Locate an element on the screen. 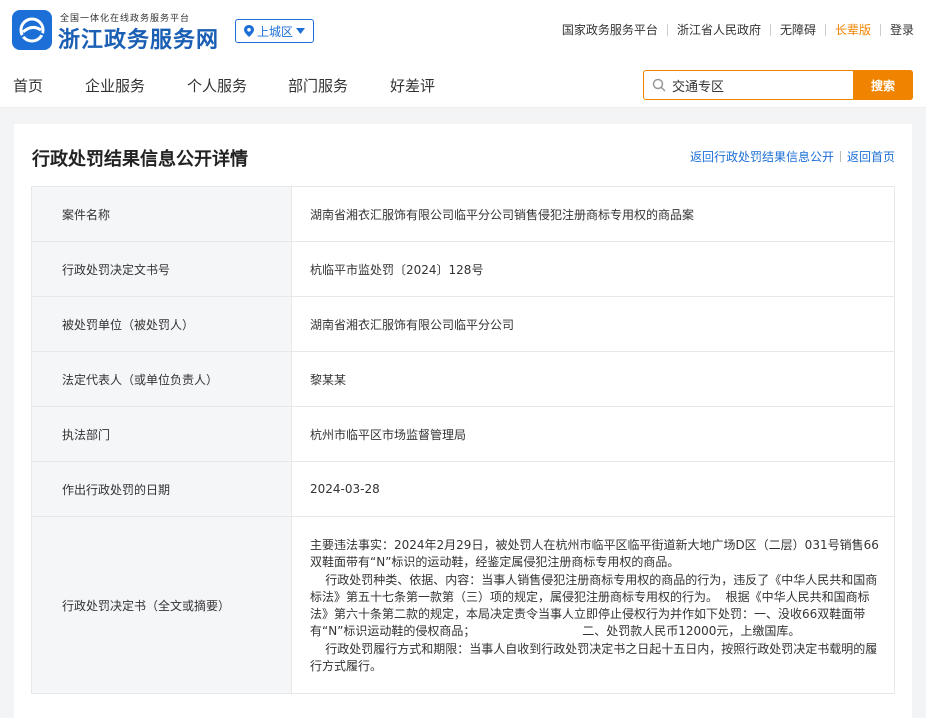 The height and width of the screenshot is (718, 926). search-button: 搜索 is located at coordinates (883, 85).